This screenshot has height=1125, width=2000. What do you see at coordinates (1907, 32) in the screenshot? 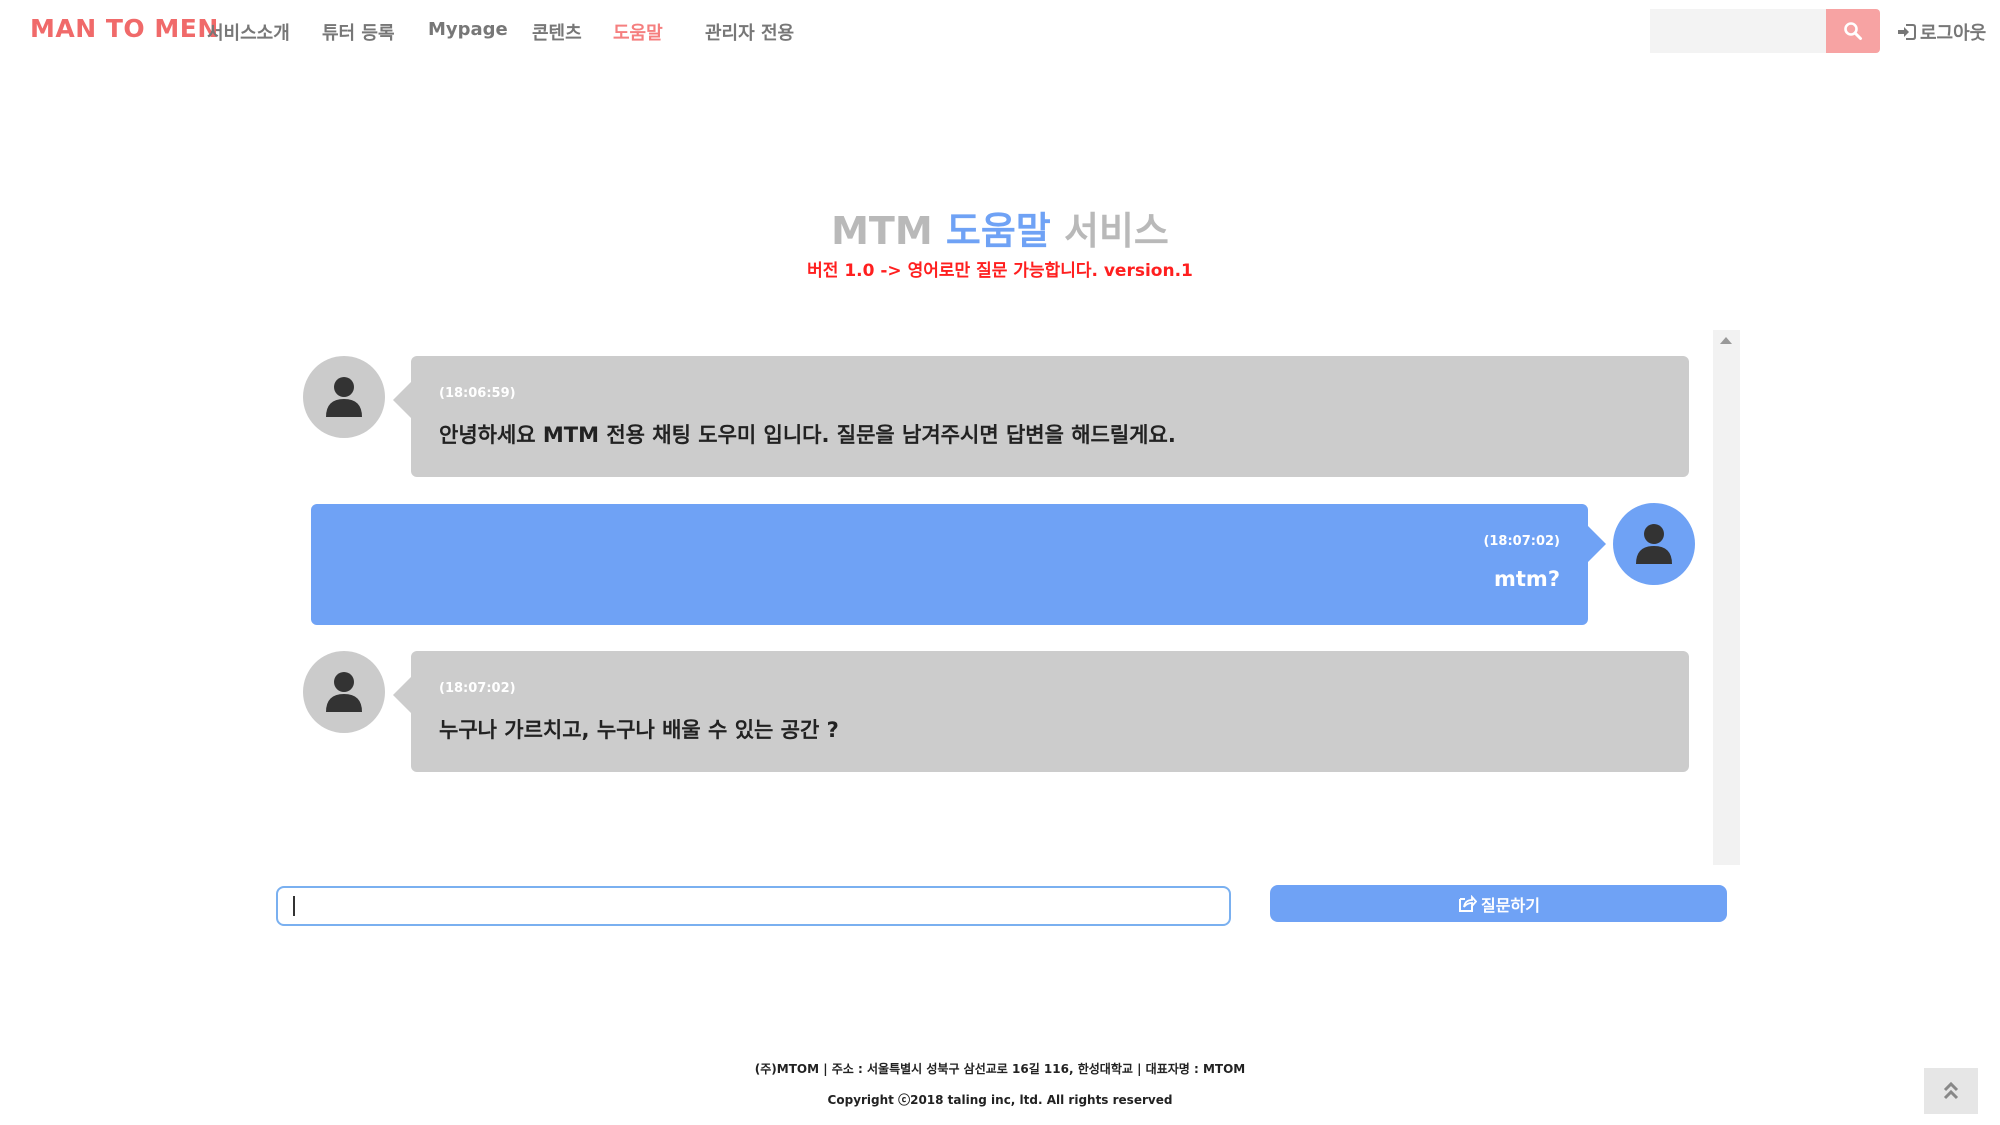
I see `sign-in-icon` at bounding box center [1907, 32].